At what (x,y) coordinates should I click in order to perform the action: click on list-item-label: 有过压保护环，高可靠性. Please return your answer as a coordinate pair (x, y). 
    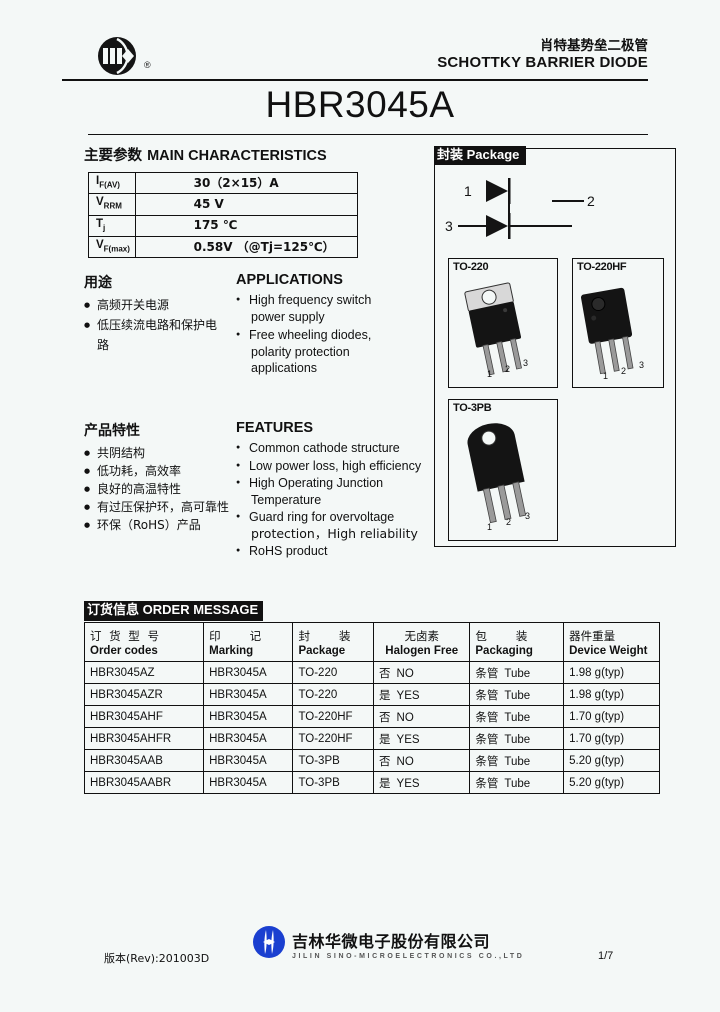
    Looking at the image, I should click on (163, 507).